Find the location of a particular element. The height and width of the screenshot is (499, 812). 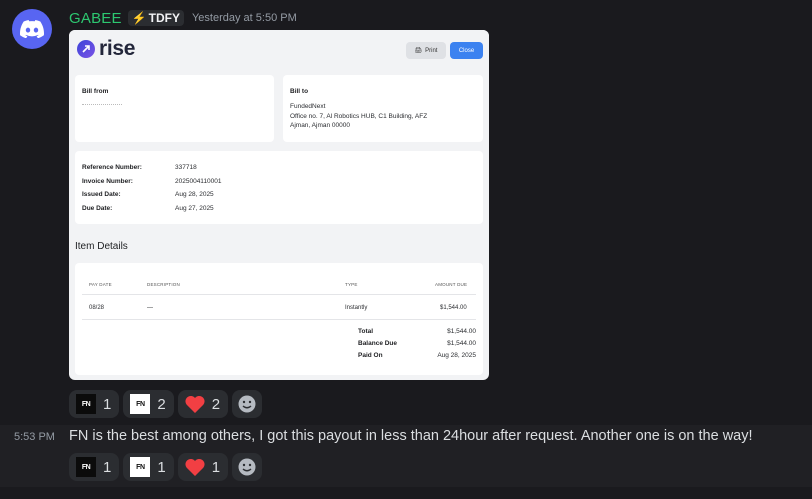

total-value: $1,544.00 is located at coordinates (461, 331).